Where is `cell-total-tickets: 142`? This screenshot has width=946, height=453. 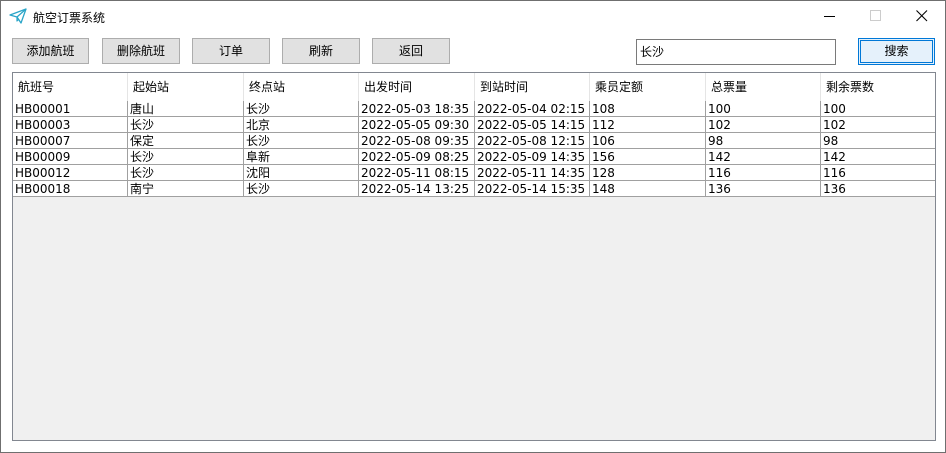
cell-total-tickets: 142 is located at coordinates (763, 157).